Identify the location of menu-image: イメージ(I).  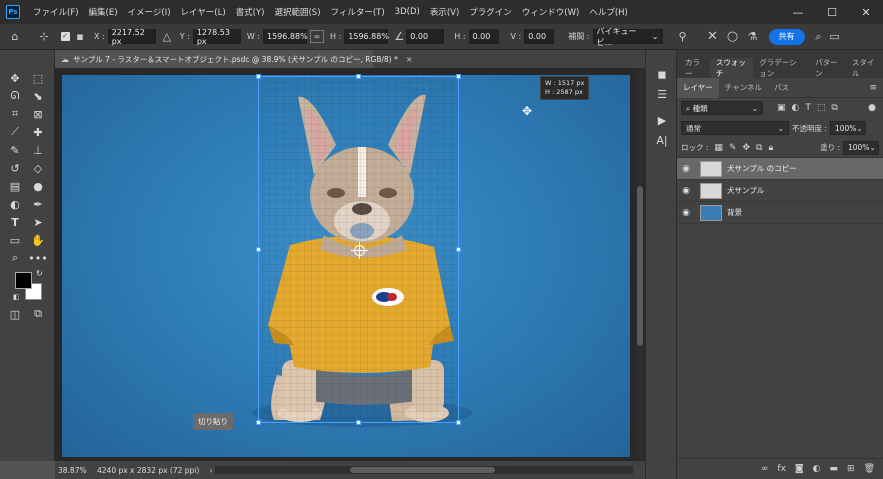
(149, 12).